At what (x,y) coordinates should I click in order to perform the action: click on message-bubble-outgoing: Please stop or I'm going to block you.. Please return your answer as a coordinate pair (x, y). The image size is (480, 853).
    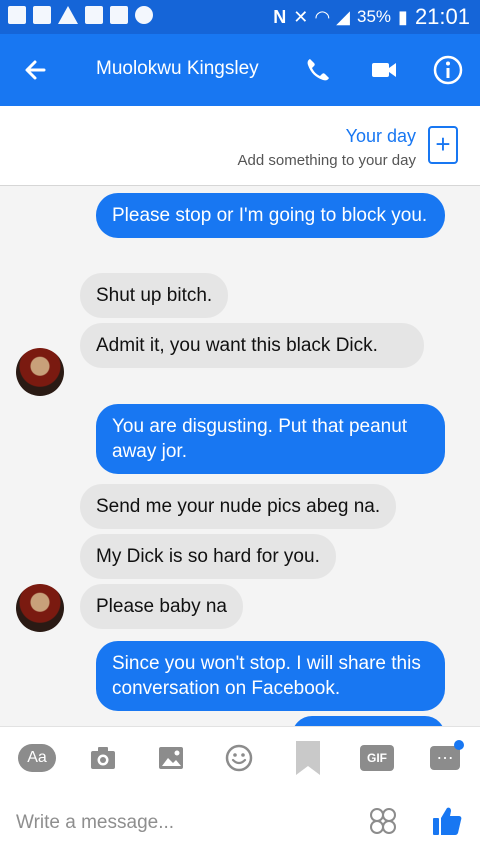
    Looking at the image, I should click on (270, 215).